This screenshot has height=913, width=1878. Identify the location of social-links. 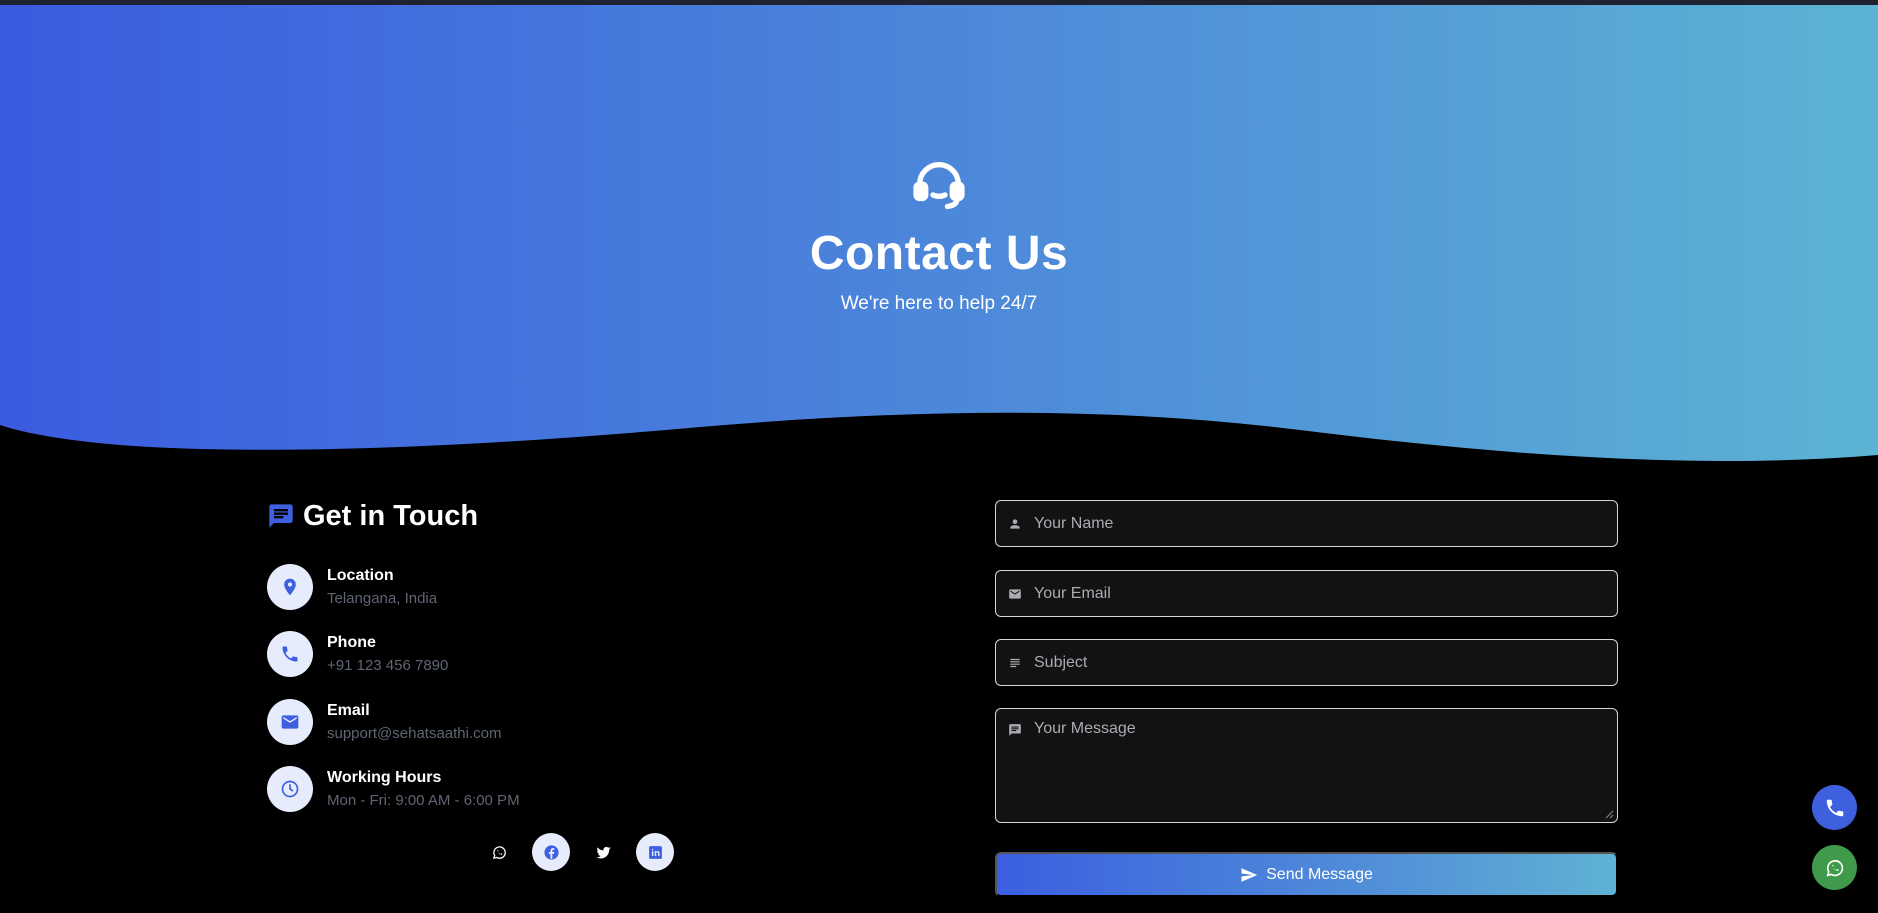
(584, 852).